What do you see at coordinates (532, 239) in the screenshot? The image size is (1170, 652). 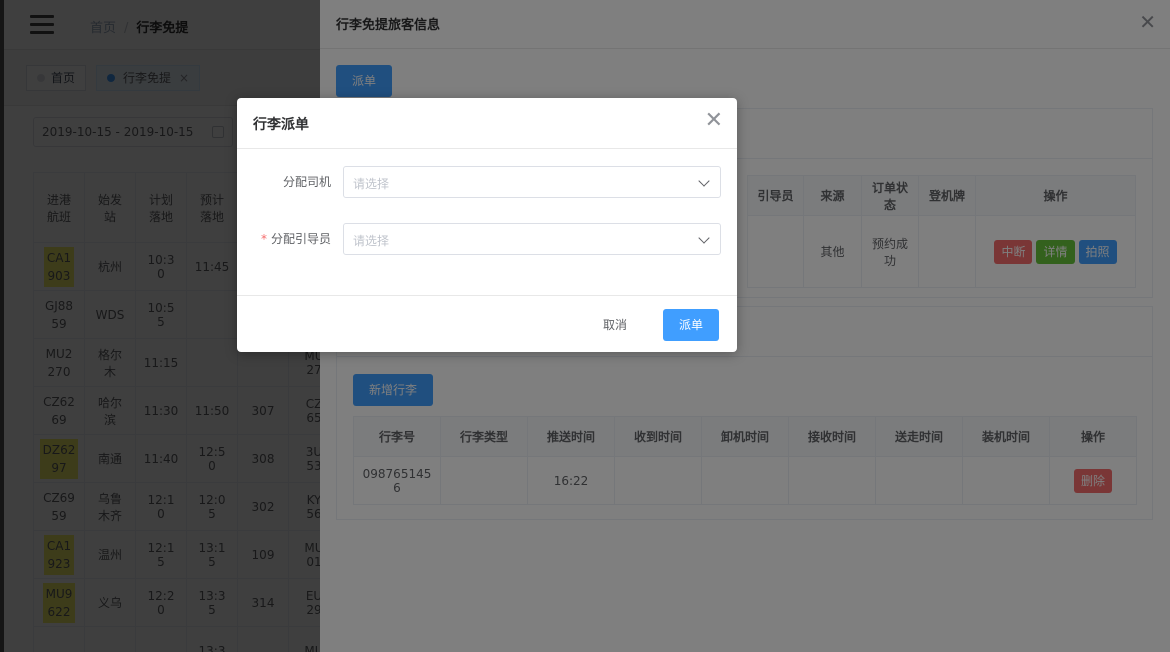 I see `guide-select: 请选择` at bounding box center [532, 239].